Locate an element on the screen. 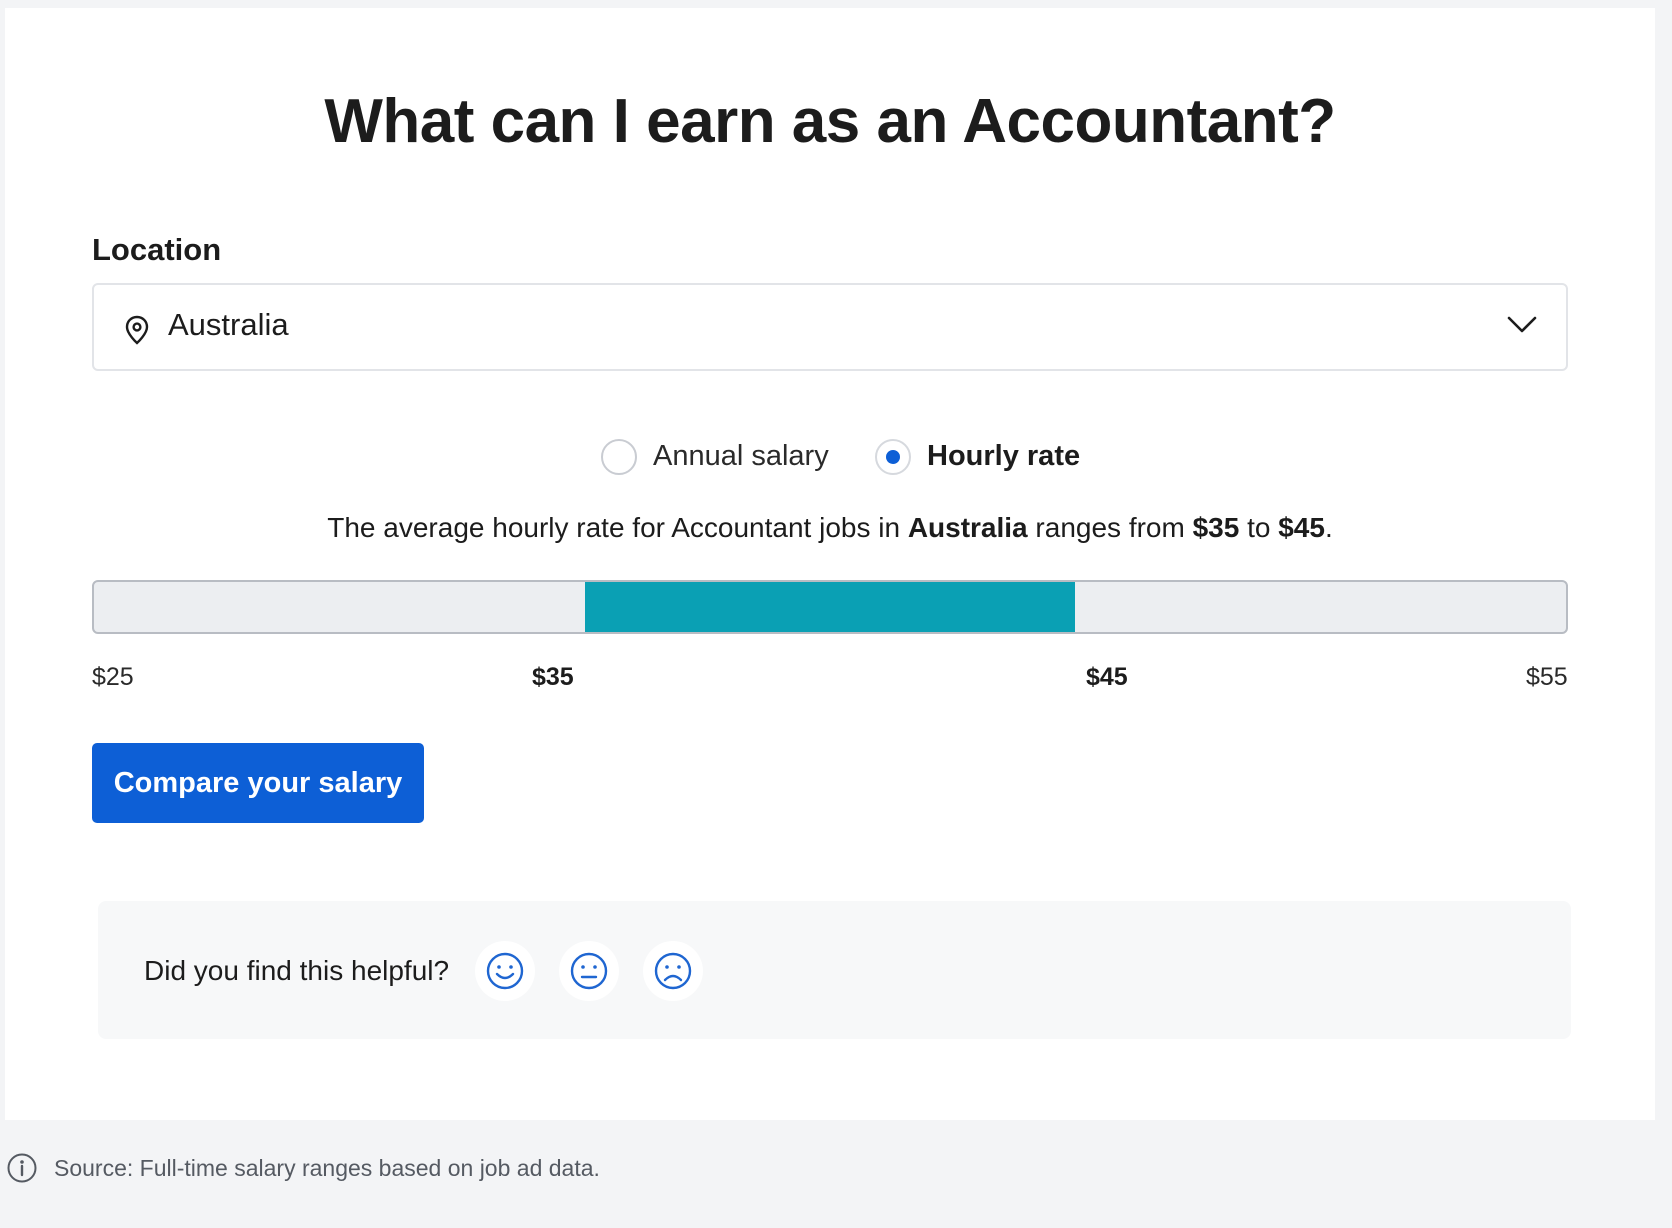 This screenshot has height=1228, width=1672. rate-summary-to: to is located at coordinates (1259, 527).